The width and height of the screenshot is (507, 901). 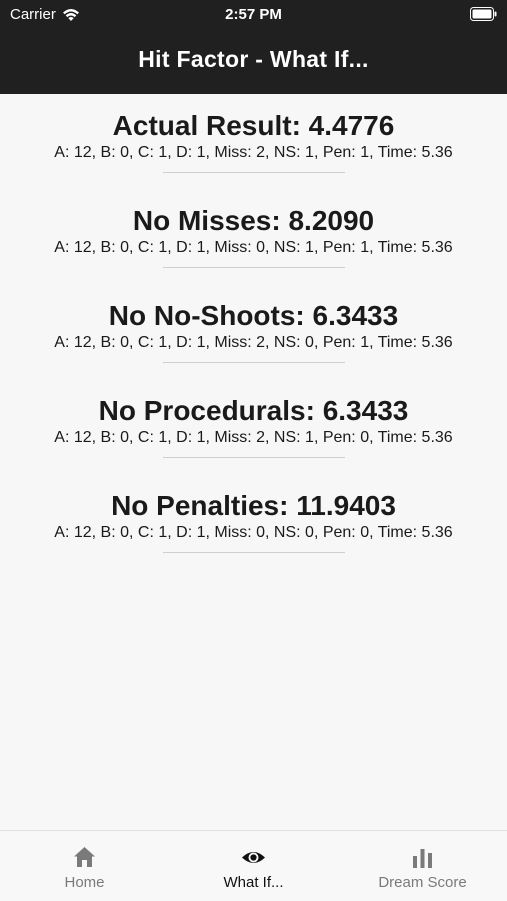 I want to click on eye-icon, so click(x=253, y=857).